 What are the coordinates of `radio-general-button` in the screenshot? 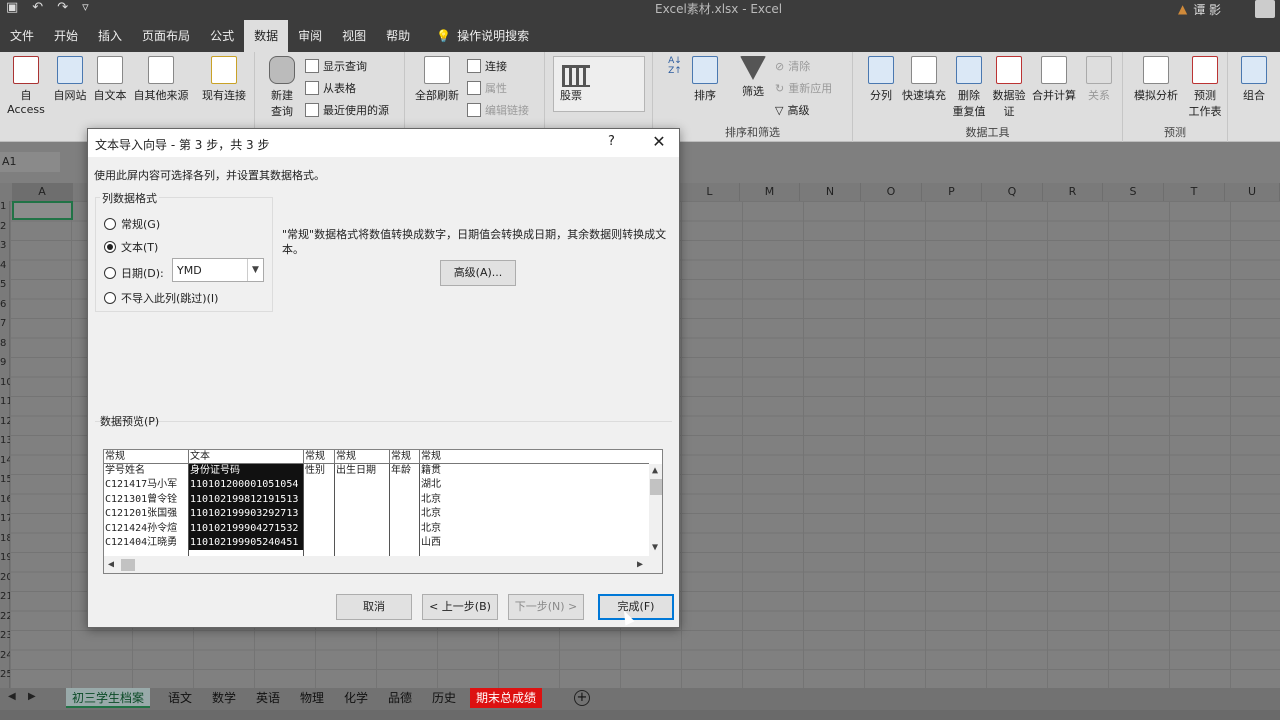 It's located at (110, 224).